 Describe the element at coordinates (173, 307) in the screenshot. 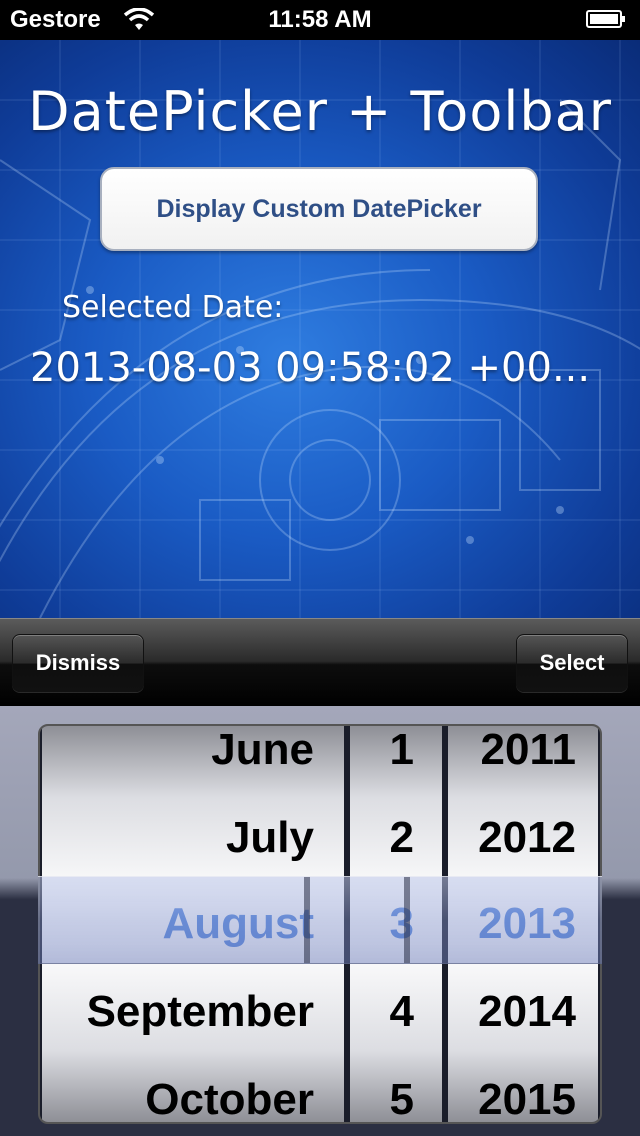

I see `selected-date-label: Selected Date:` at that location.